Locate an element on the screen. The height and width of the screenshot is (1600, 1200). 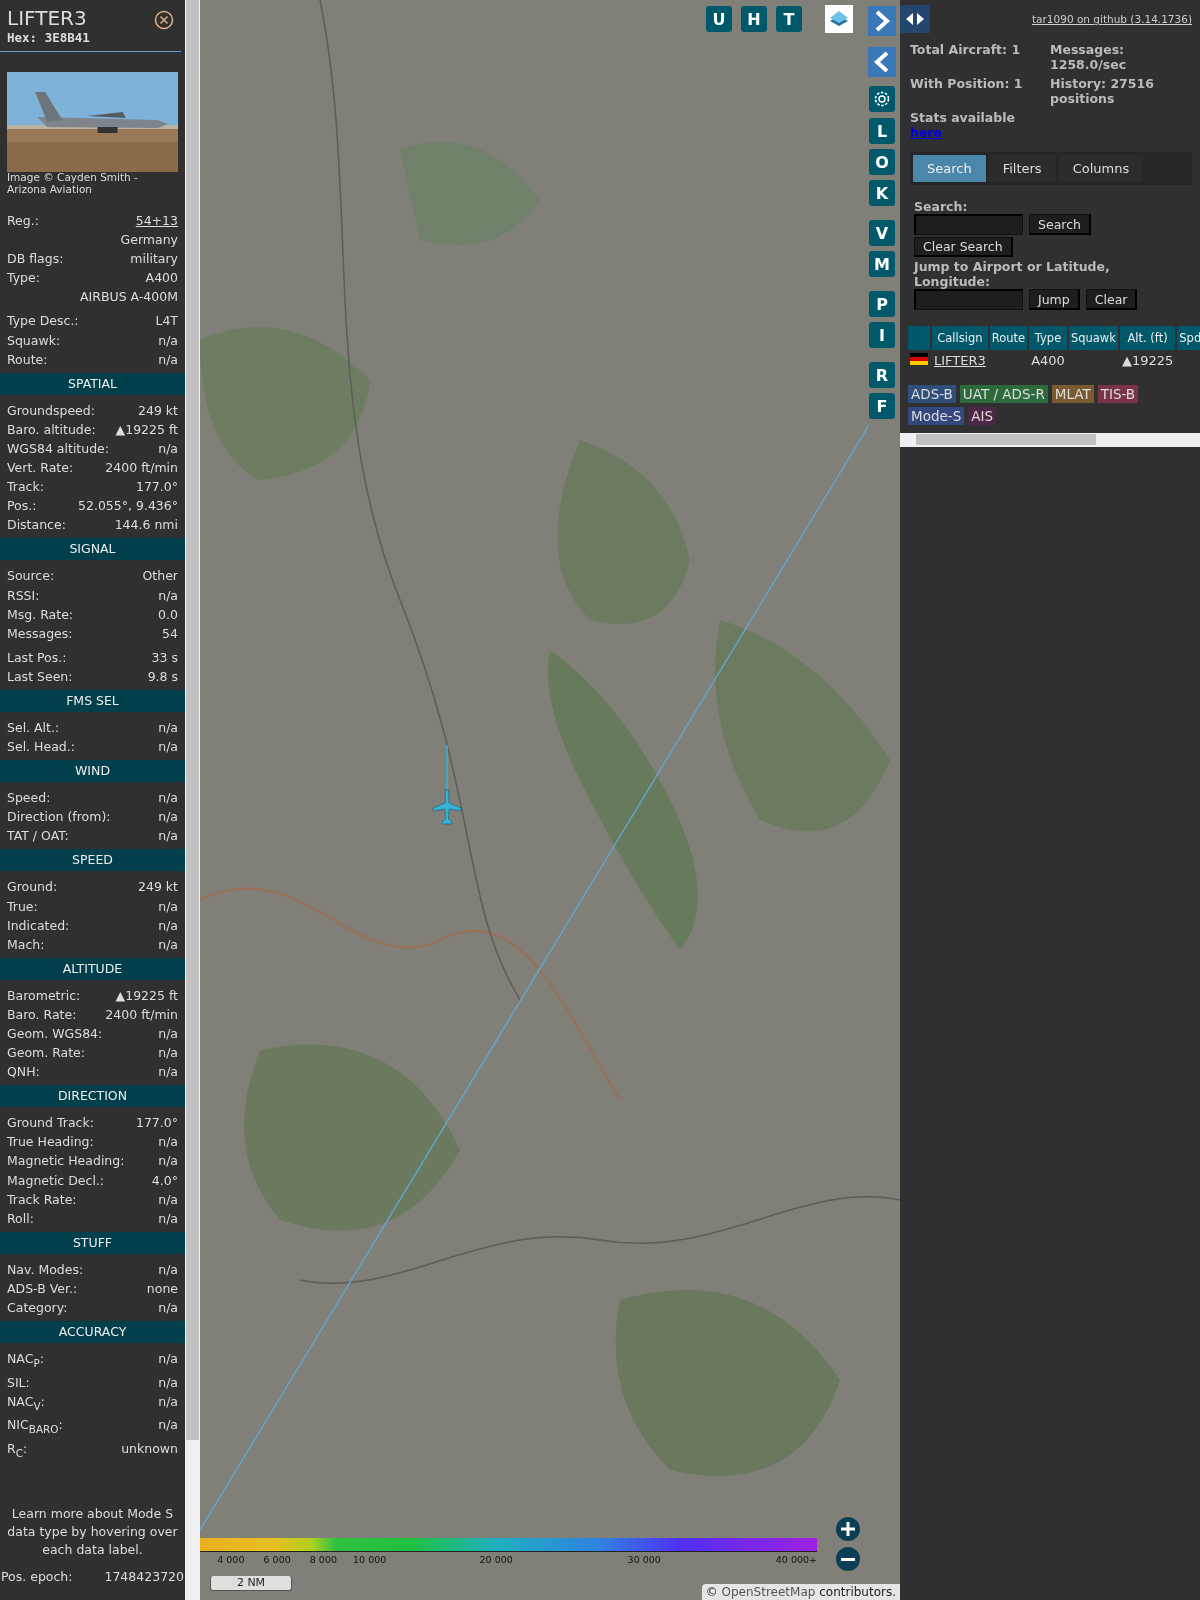
field-label: Pos.: is located at coordinates (22, 506).